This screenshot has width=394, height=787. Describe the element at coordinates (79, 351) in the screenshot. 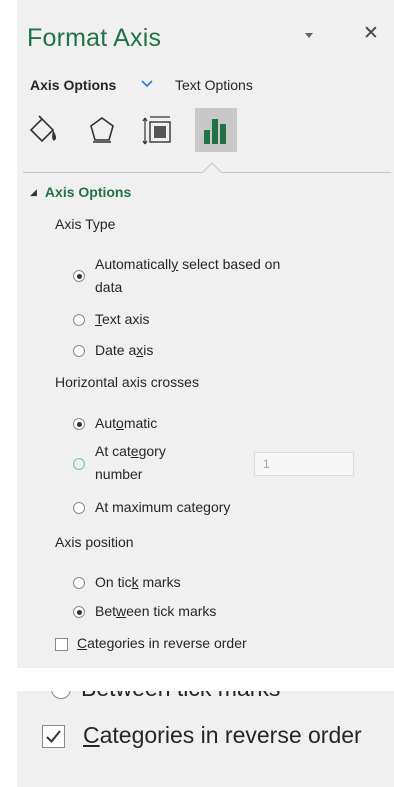

I see `radio-date-axis` at that location.